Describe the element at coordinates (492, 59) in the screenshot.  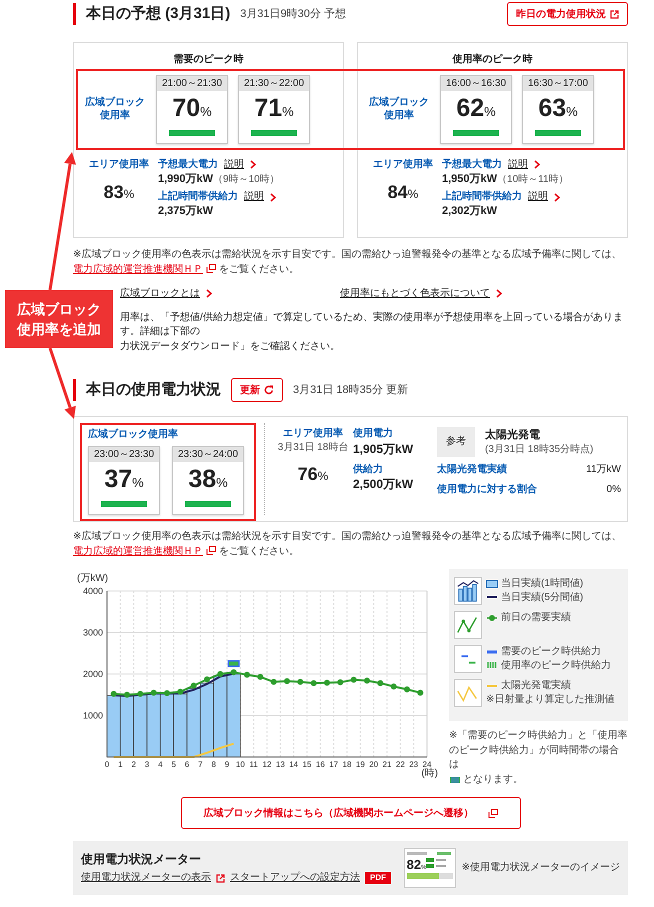
I see `card-heading: 使用率のピーク時` at that location.